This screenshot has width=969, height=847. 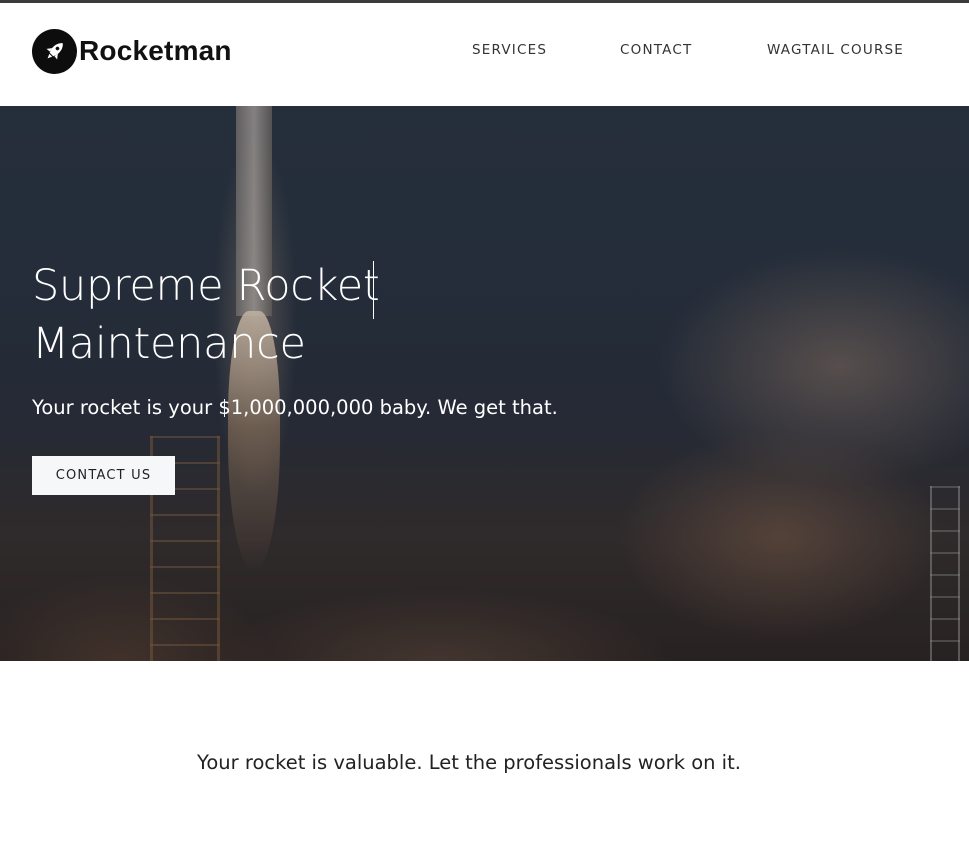 I want to click on nav-link-wagtail-course: WAGTAIL COURSE, so click(x=835, y=50).